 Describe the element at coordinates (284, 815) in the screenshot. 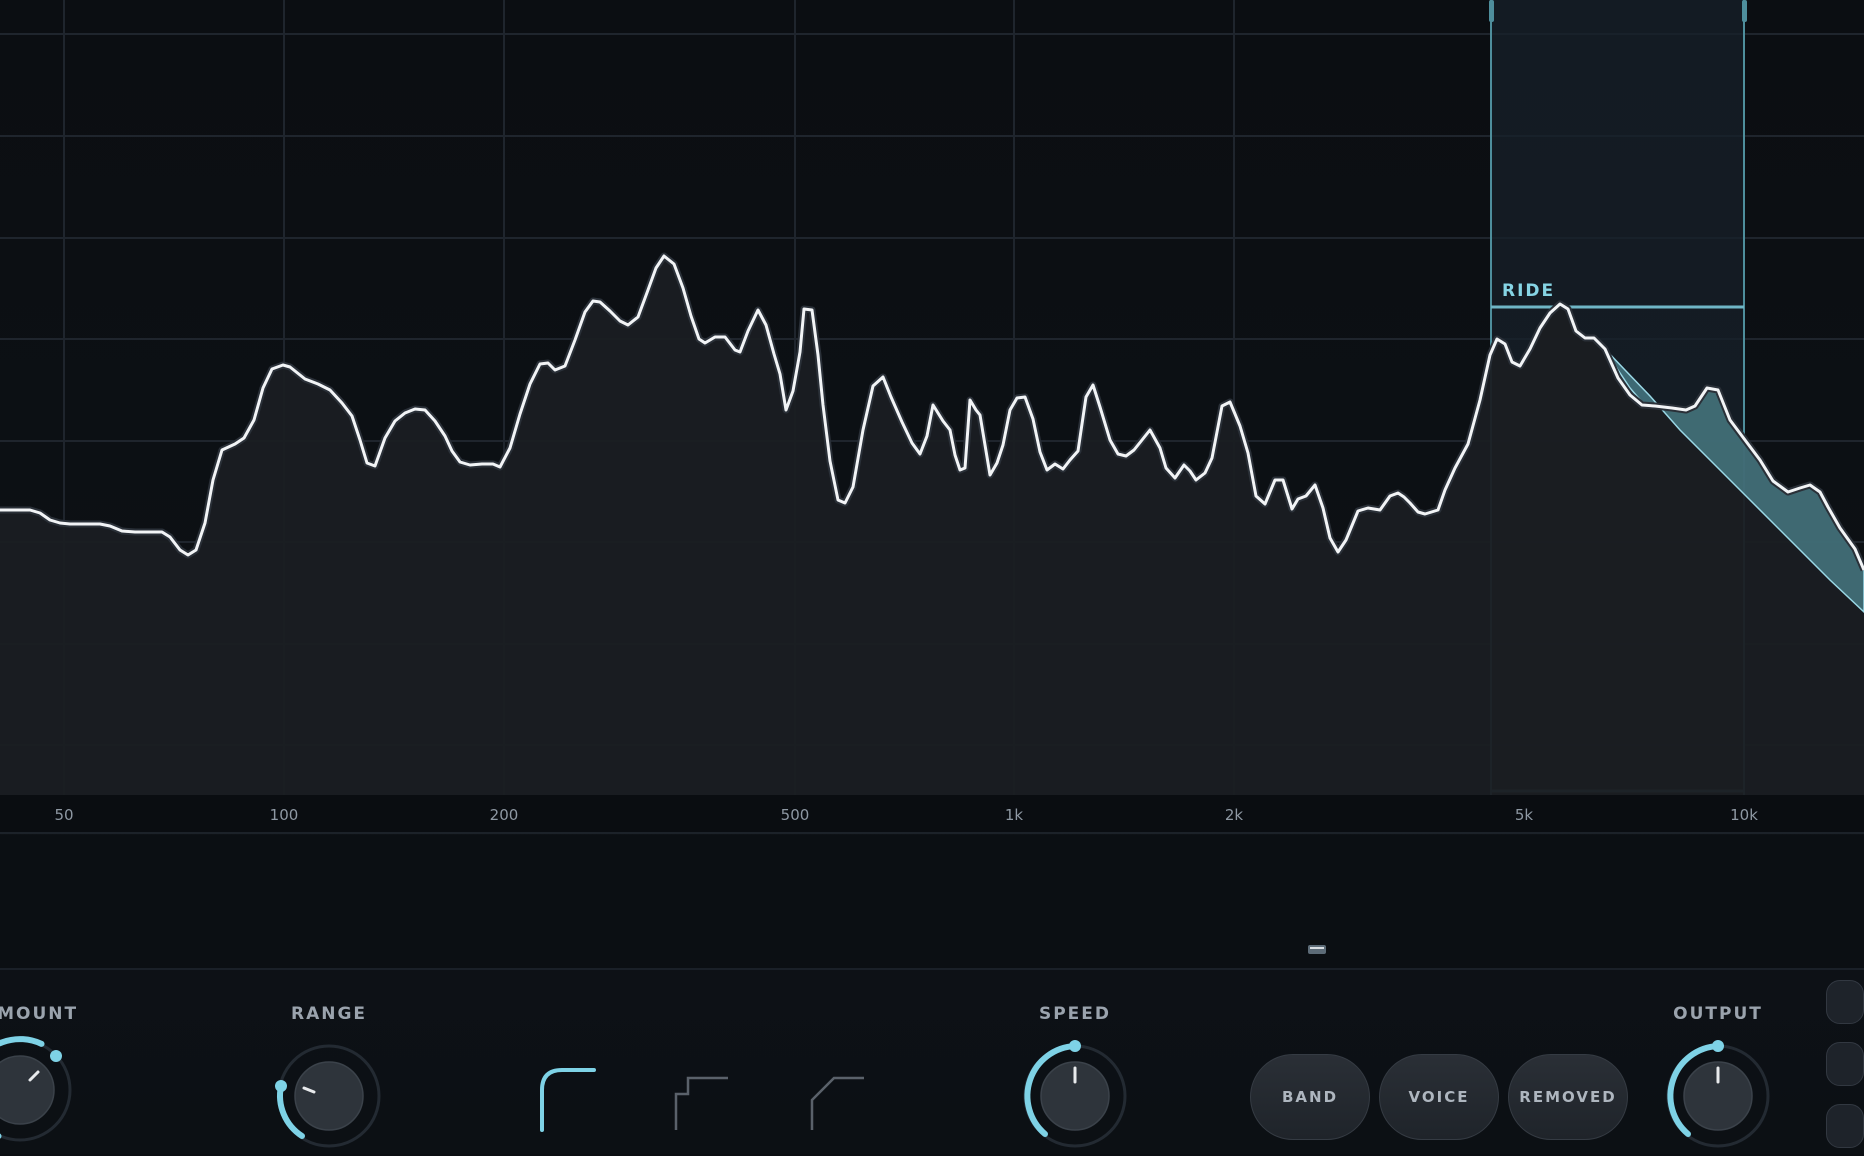

I see `freq-label-100: 100` at that location.